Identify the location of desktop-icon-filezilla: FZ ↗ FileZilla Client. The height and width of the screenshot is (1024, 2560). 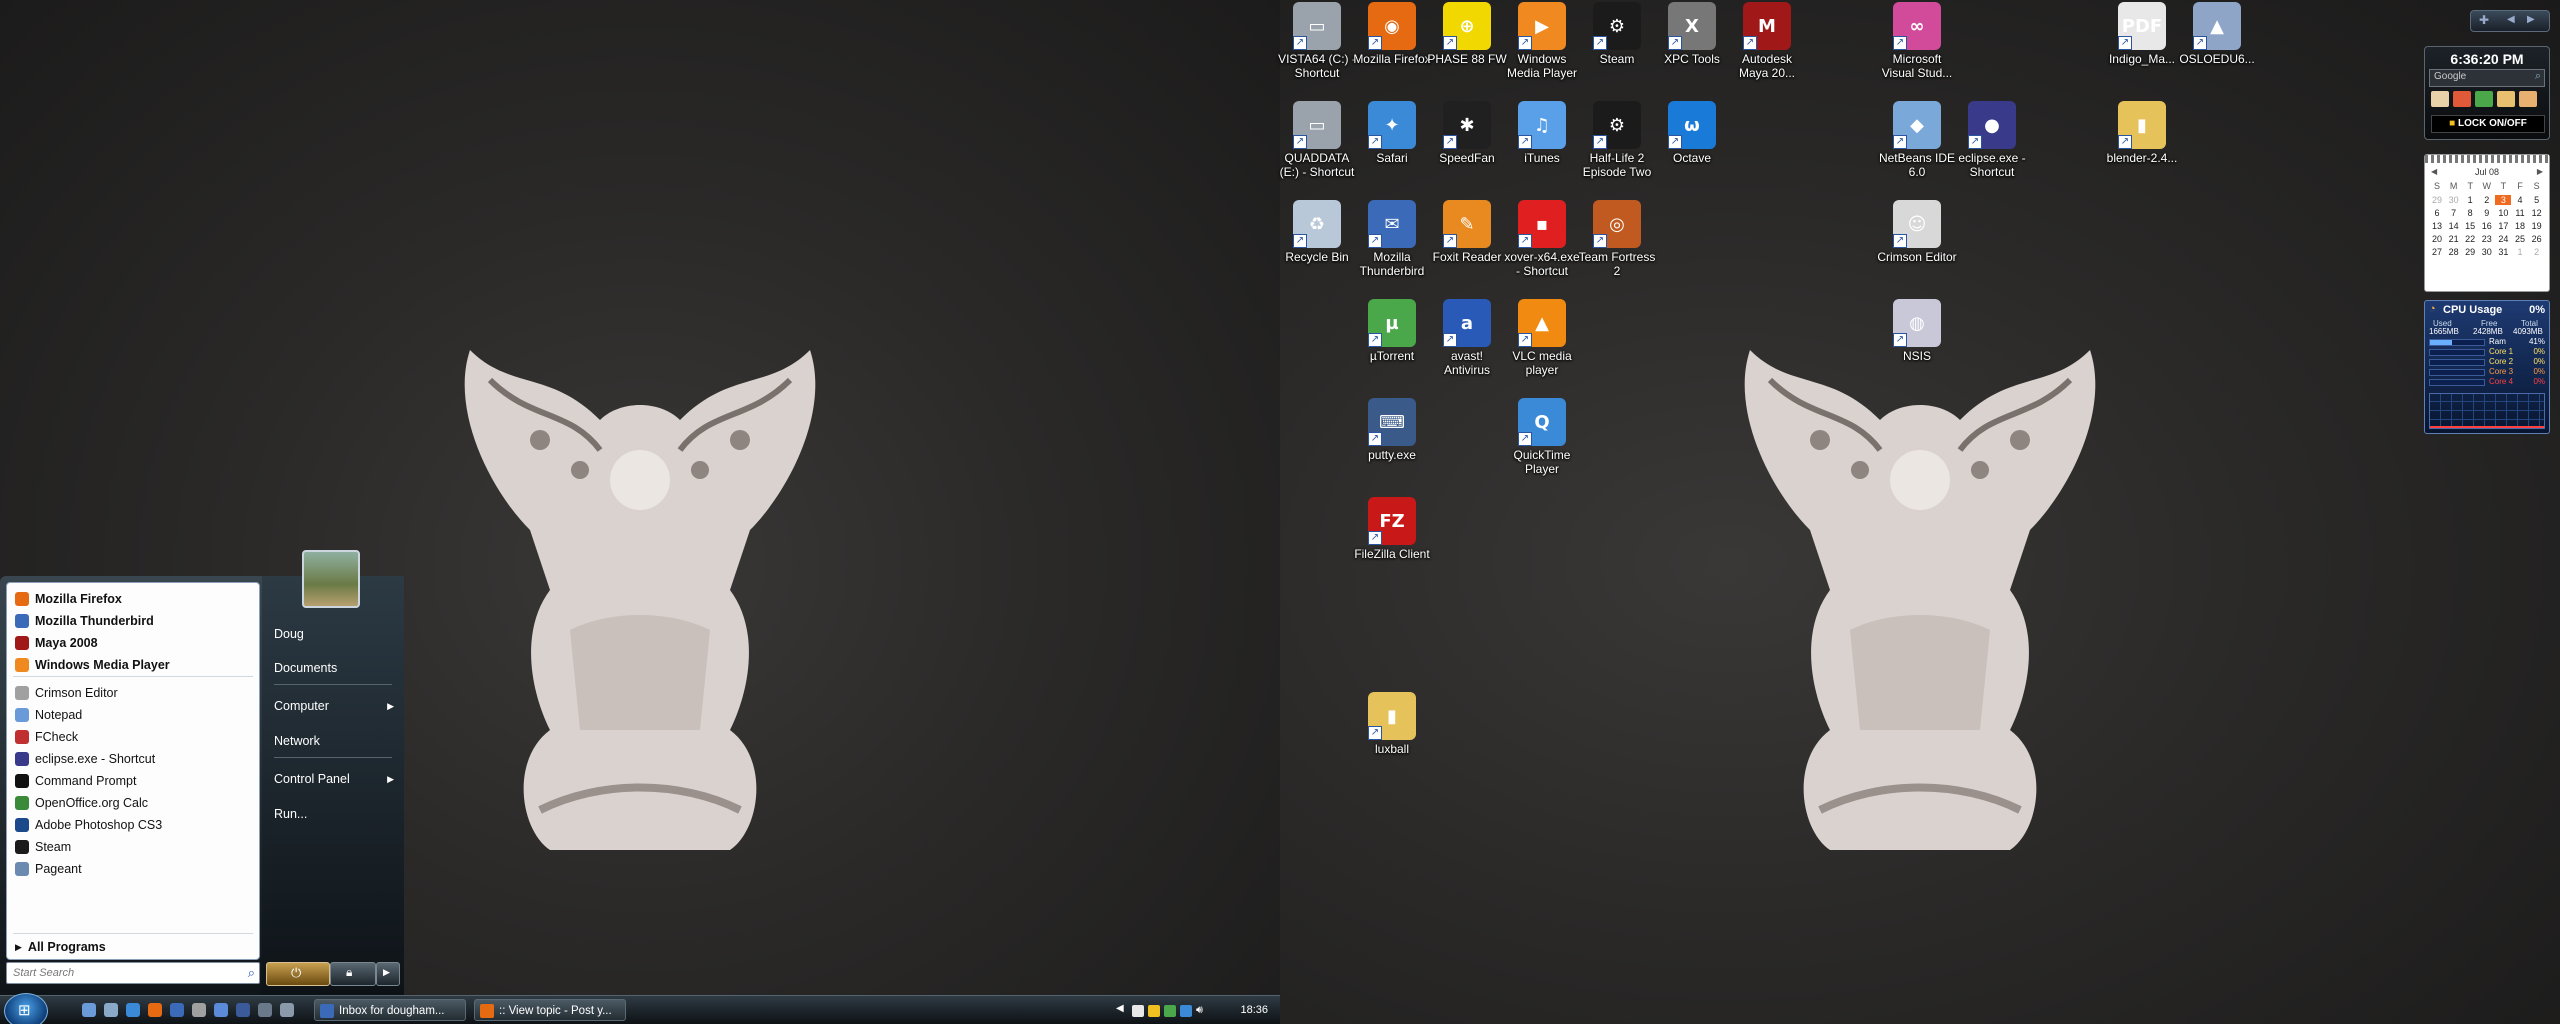
(1392, 529).